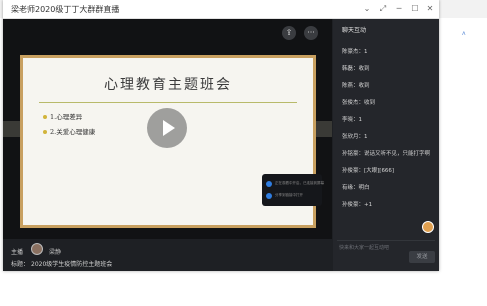 This screenshot has width=487, height=306. What do you see at coordinates (221, 9) in the screenshot?
I see `title-bar: 梁老师2020级丁丁大群群直播 ⌄ ⤢ ─ ☐ ✕` at bounding box center [221, 9].